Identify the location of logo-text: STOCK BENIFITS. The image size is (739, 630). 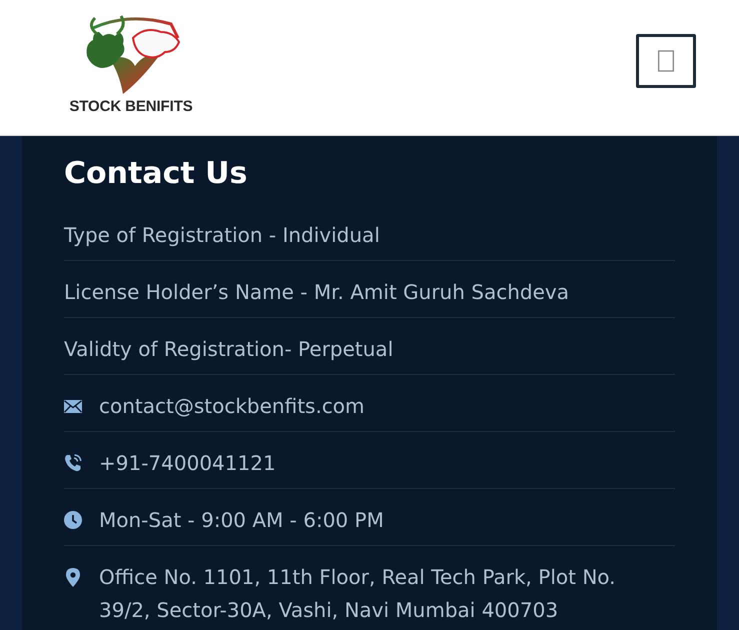
(131, 107).